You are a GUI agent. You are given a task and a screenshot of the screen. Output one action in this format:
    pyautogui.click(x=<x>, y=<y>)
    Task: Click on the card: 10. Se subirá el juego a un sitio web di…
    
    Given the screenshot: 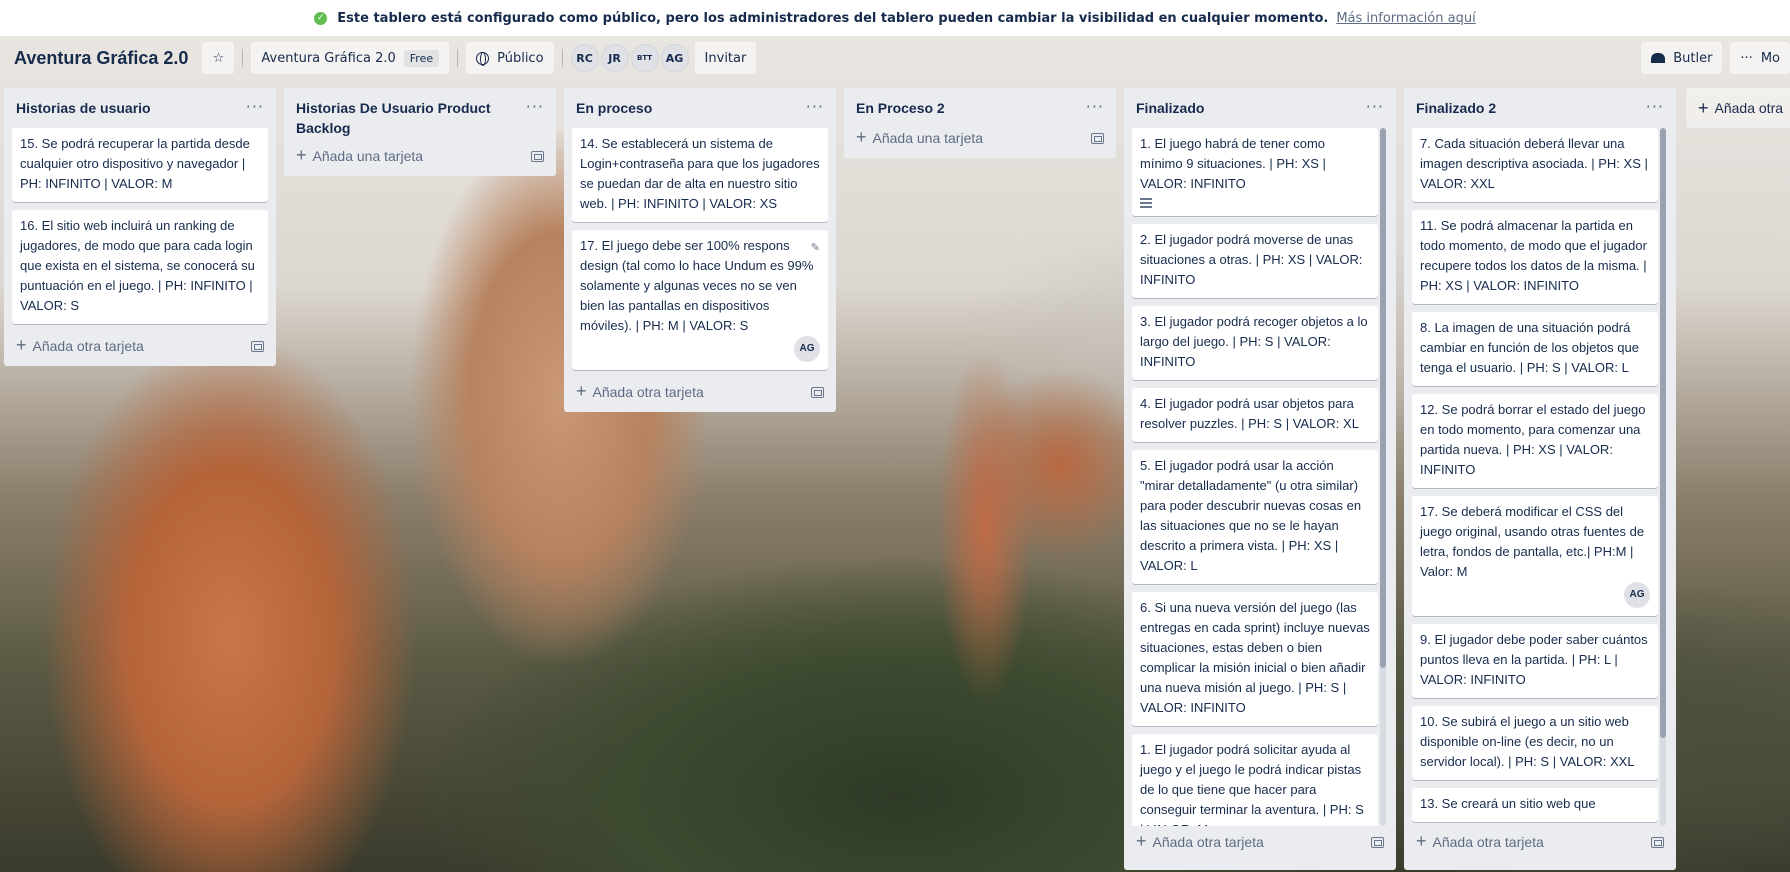 What is the action you would take?
    pyautogui.click(x=1535, y=743)
    